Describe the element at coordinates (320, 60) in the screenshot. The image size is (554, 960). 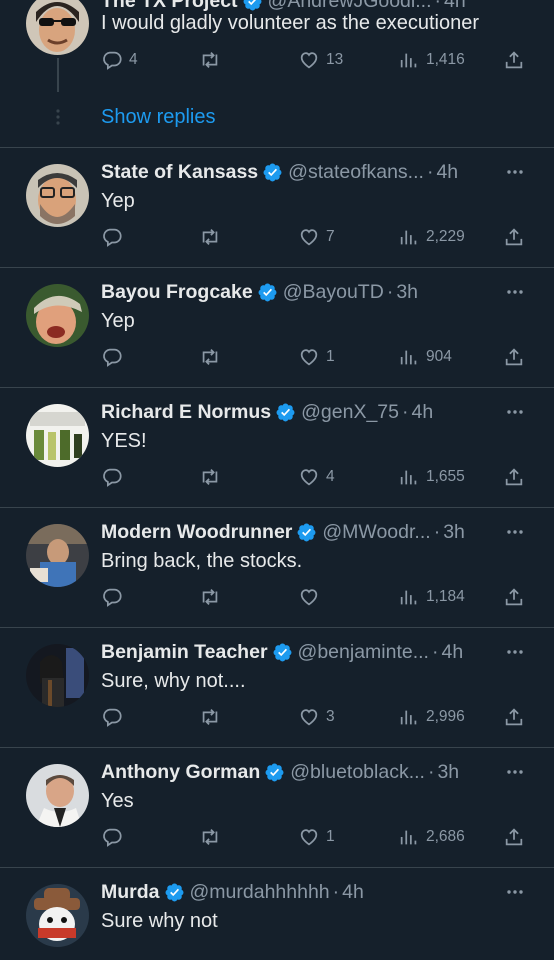
I see `like-button: 13` at that location.